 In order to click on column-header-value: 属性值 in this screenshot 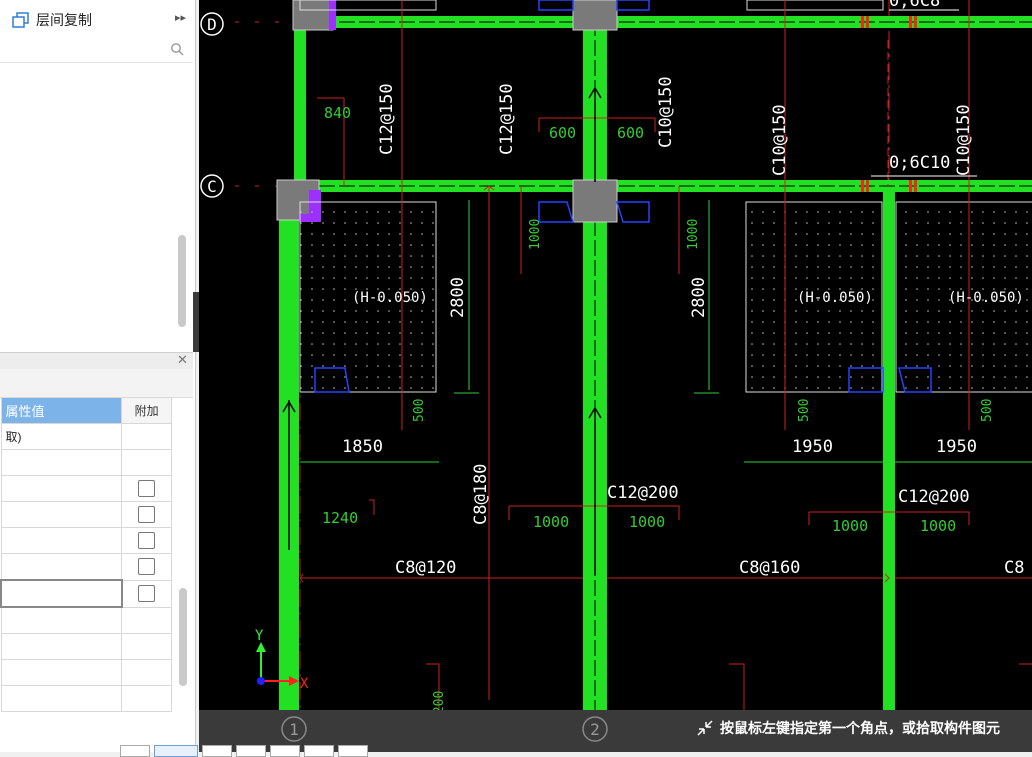, I will do `click(61, 410)`.